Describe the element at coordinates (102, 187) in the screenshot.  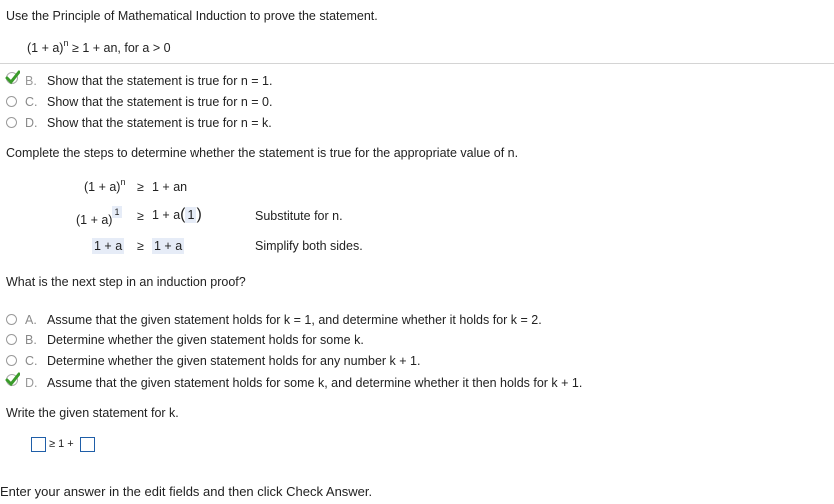
I see `step1-lhs: (1 + a)` at that location.